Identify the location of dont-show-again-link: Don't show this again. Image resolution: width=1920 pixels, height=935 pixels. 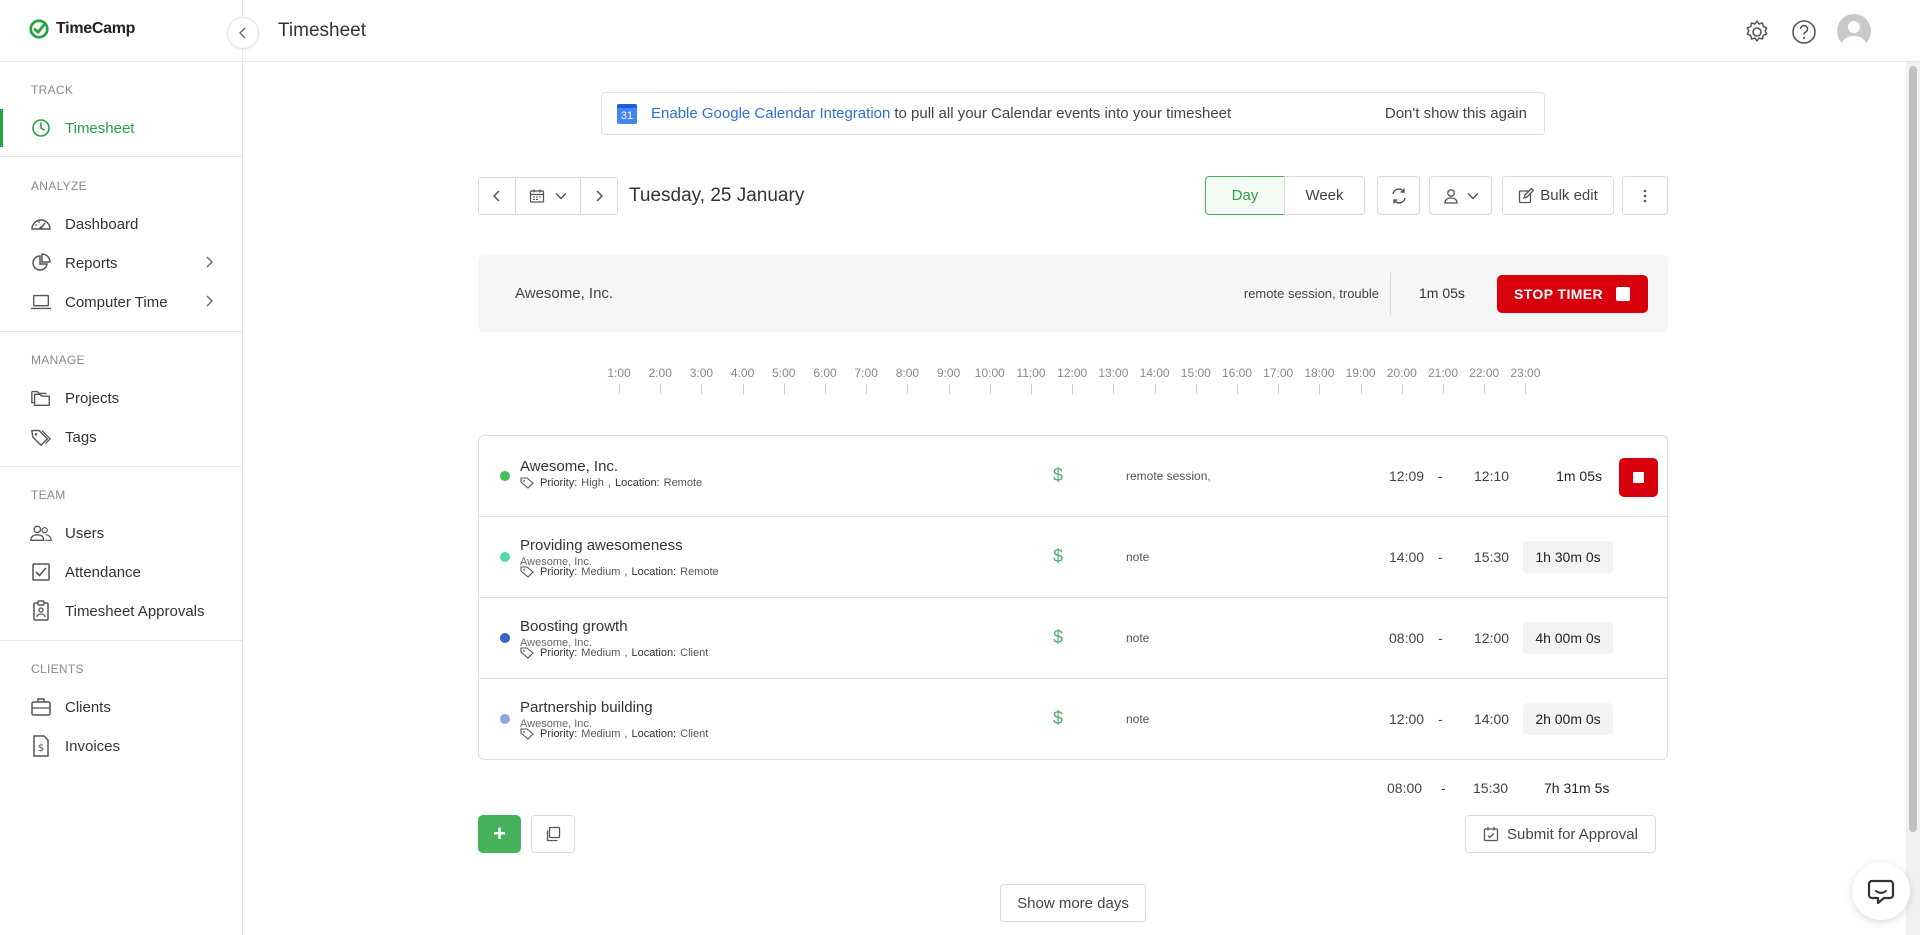
(1456, 113).